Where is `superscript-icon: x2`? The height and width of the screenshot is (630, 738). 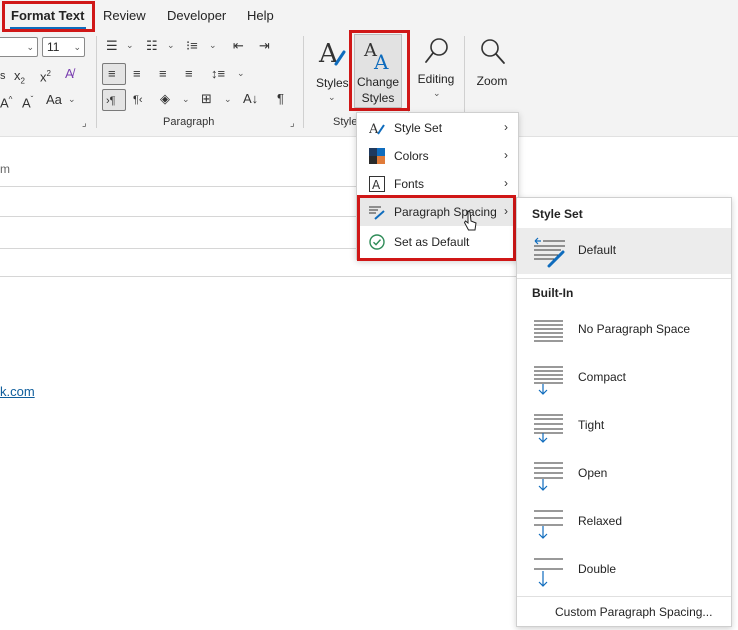
superscript-icon: x2 is located at coordinates (45, 75).